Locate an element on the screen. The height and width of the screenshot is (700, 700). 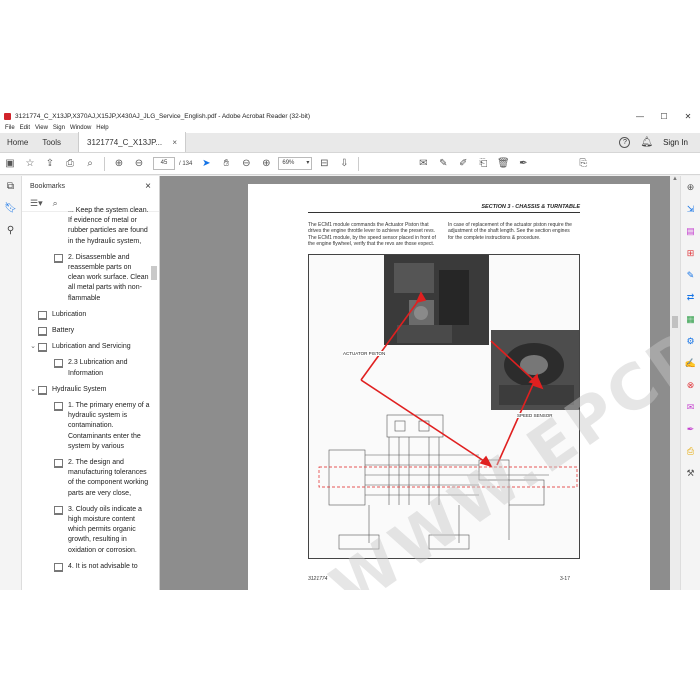
edit-pdf-icon: ✎ is located at coordinates (690, 275).